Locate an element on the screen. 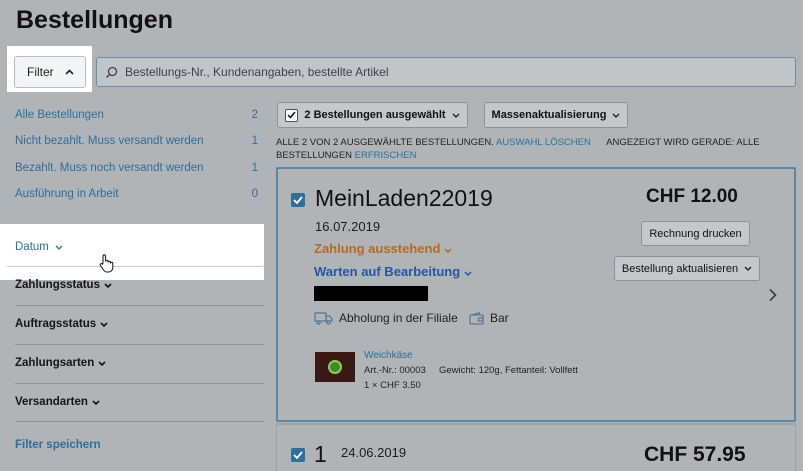  payment-method: Bar is located at coordinates (489, 318).